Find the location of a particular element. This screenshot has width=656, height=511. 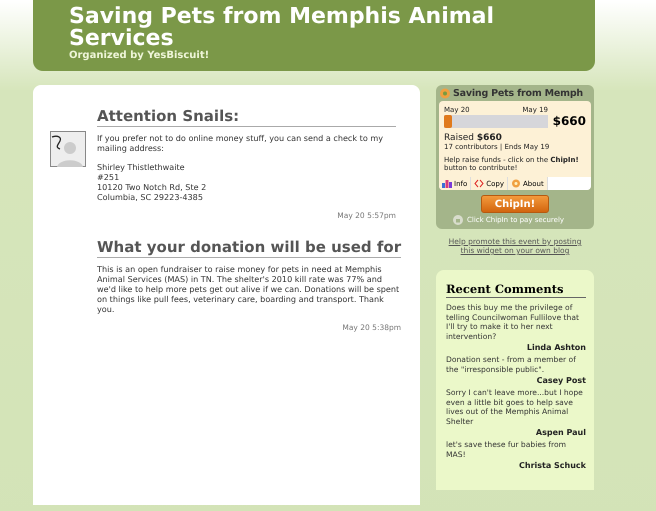

comment-author: Christa Schuck is located at coordinates (552, 465).